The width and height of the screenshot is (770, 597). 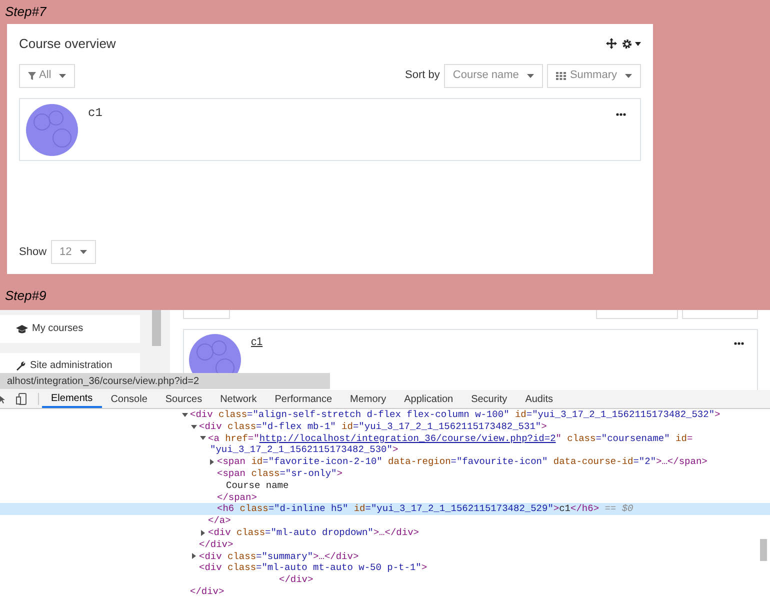 I want to click on code-line: <div class="ml-auto dropdown">…</div>, so click(x=313, y=532).